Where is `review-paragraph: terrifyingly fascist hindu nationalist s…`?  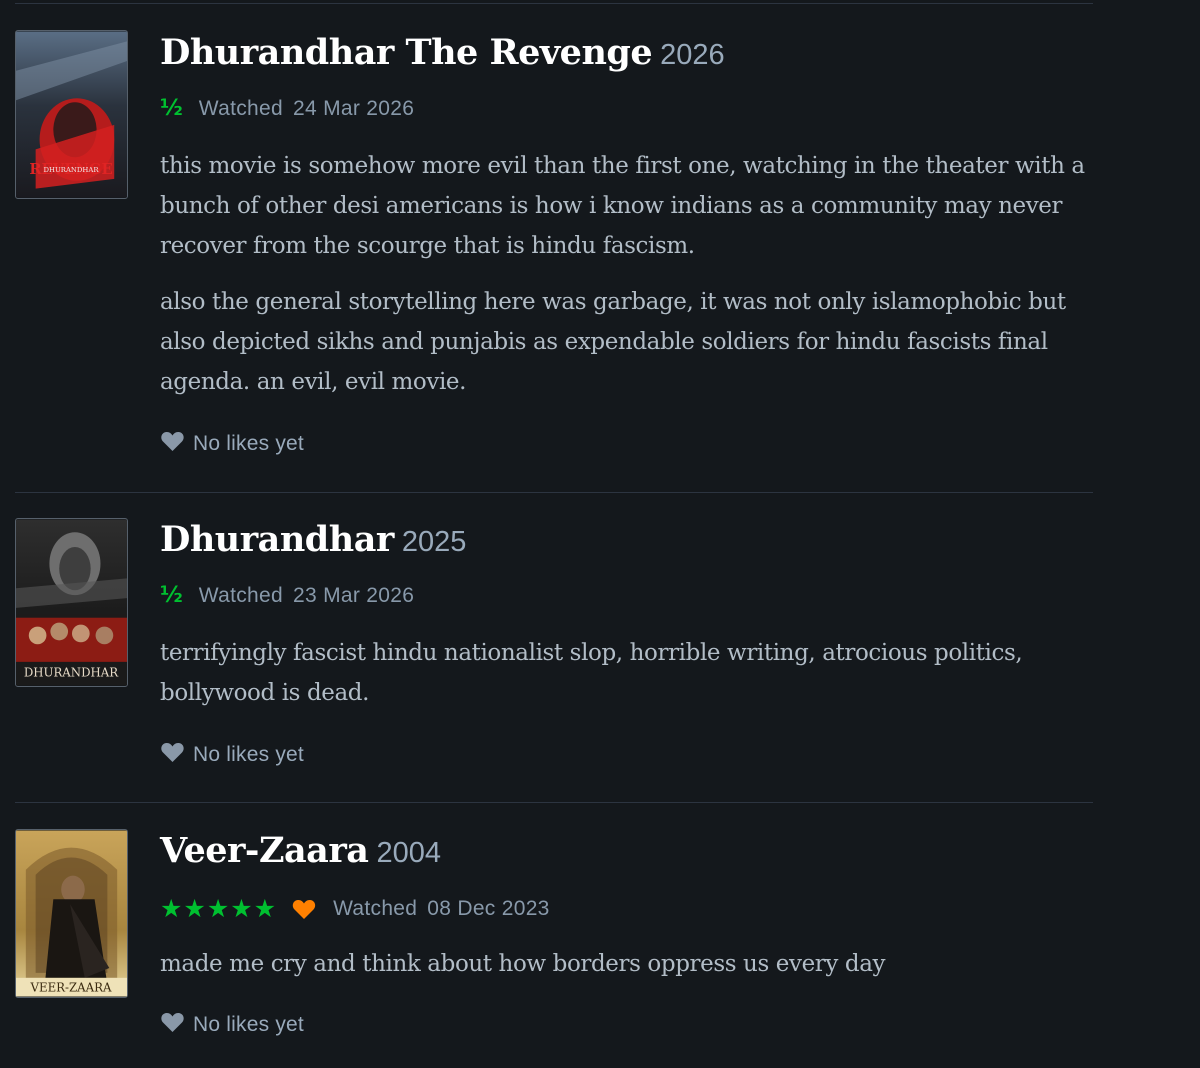 review-paragraph: terrifyingly fascist hindu nationalist s… is located at coordinates (591, 673).